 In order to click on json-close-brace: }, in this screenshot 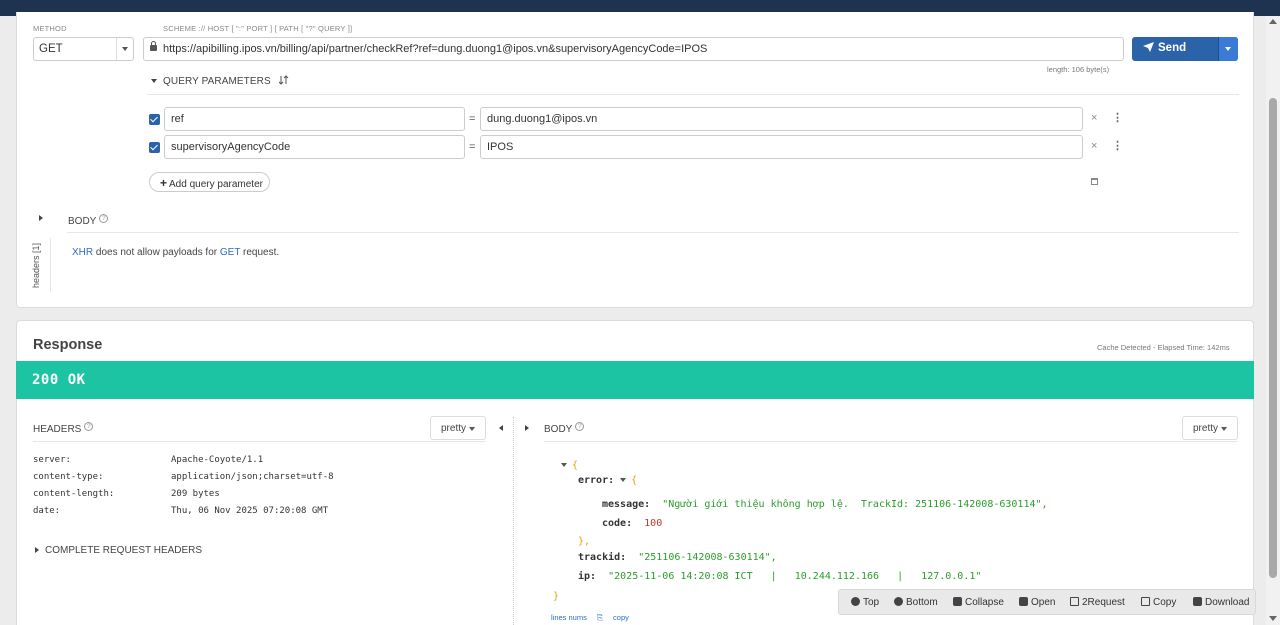, I will do `click(584, 541)`.